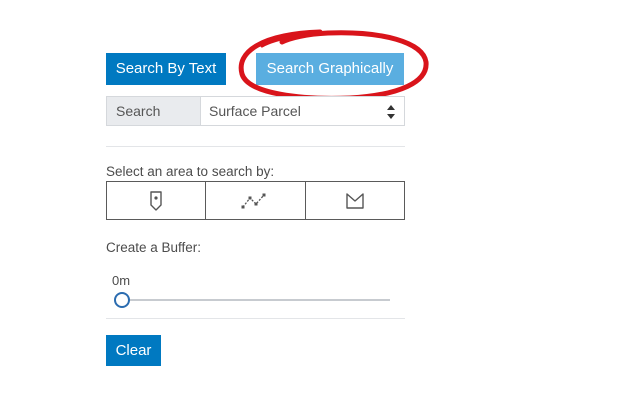  I want to click on buffer-slider-thumb, so click(122, 300).